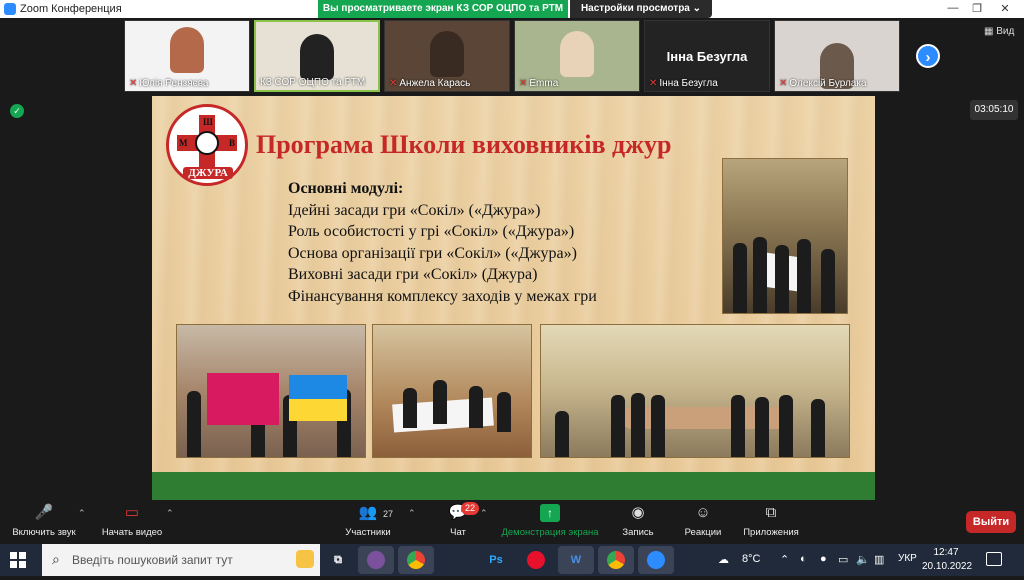 The width and height of the screenshot is (1024, 580). What do you see at coordinates (823, 559) in the screenshot?
I see `tray-app-icon: ●` at bounding box center [823, 559].